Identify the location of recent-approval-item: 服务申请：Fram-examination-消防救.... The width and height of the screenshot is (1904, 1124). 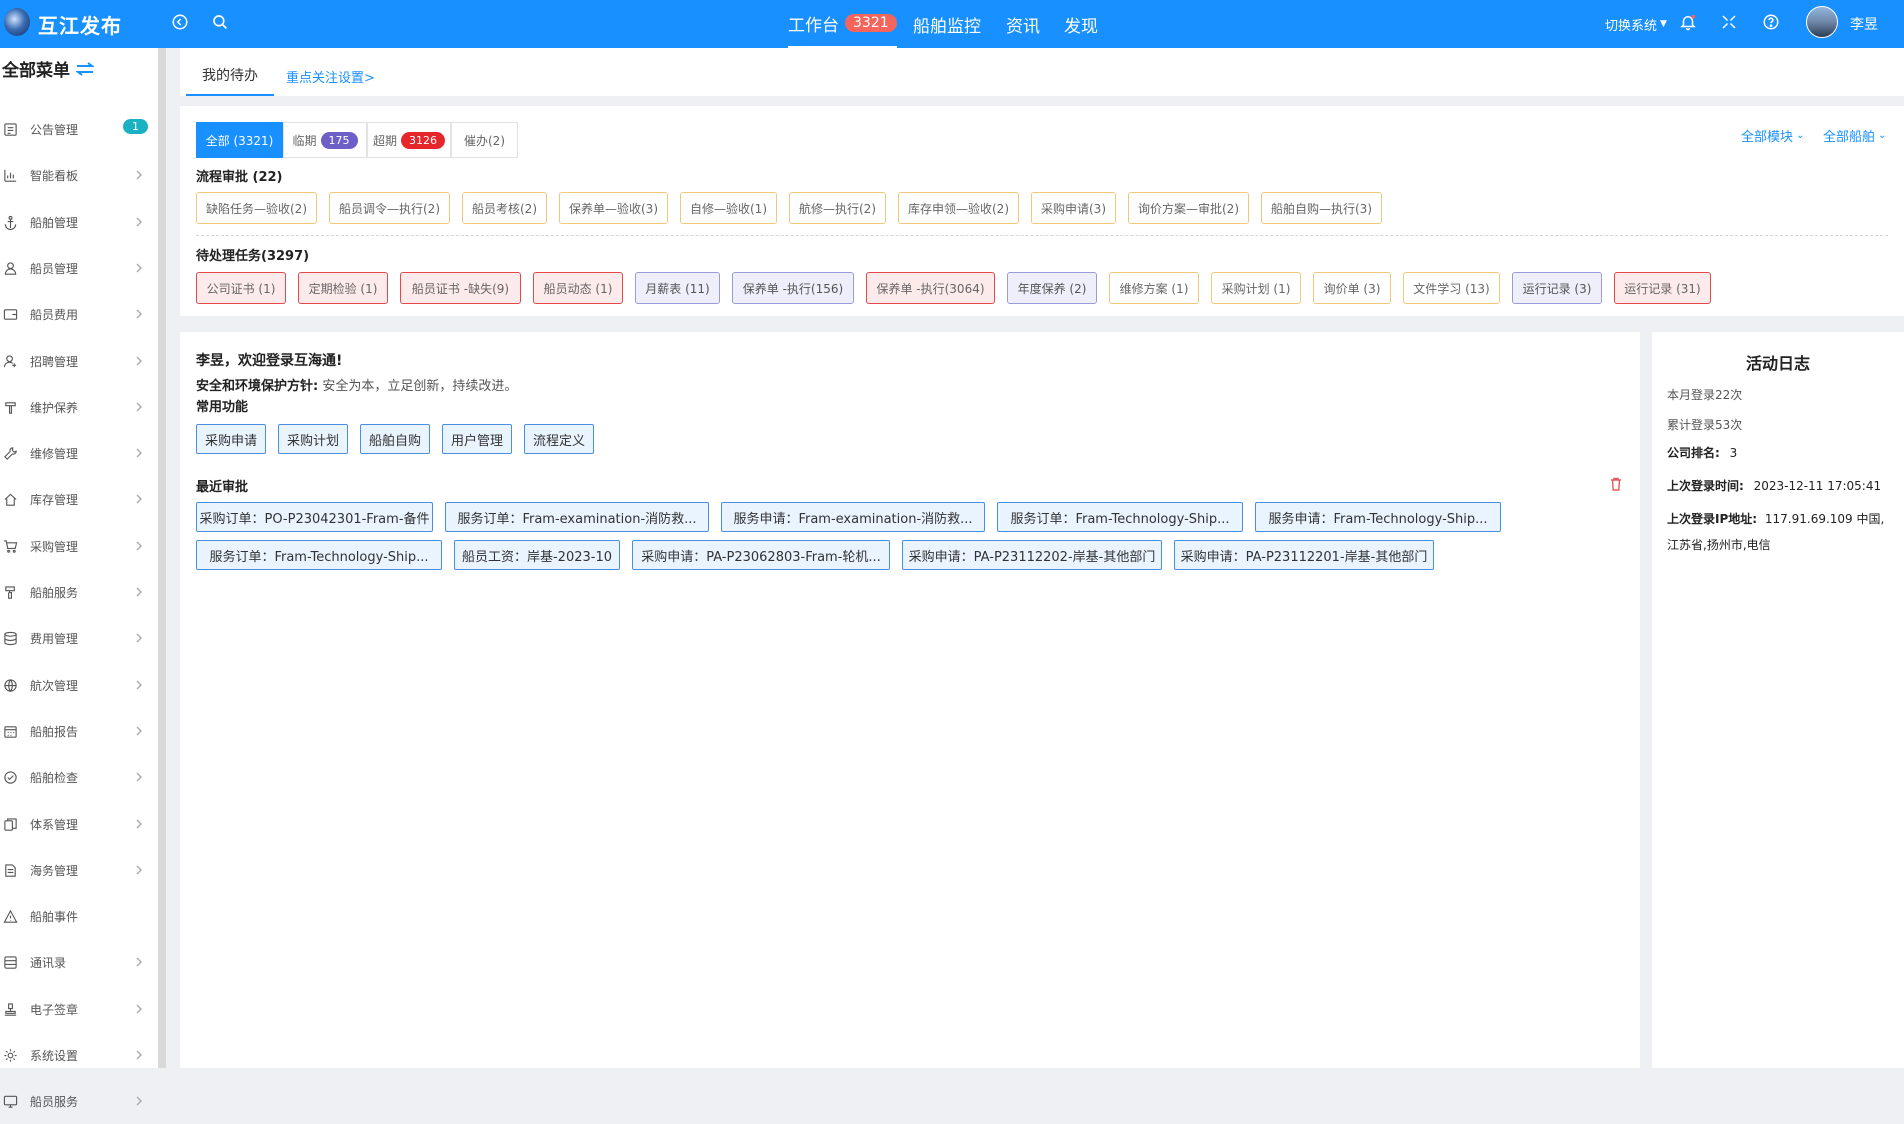
(853, 517).